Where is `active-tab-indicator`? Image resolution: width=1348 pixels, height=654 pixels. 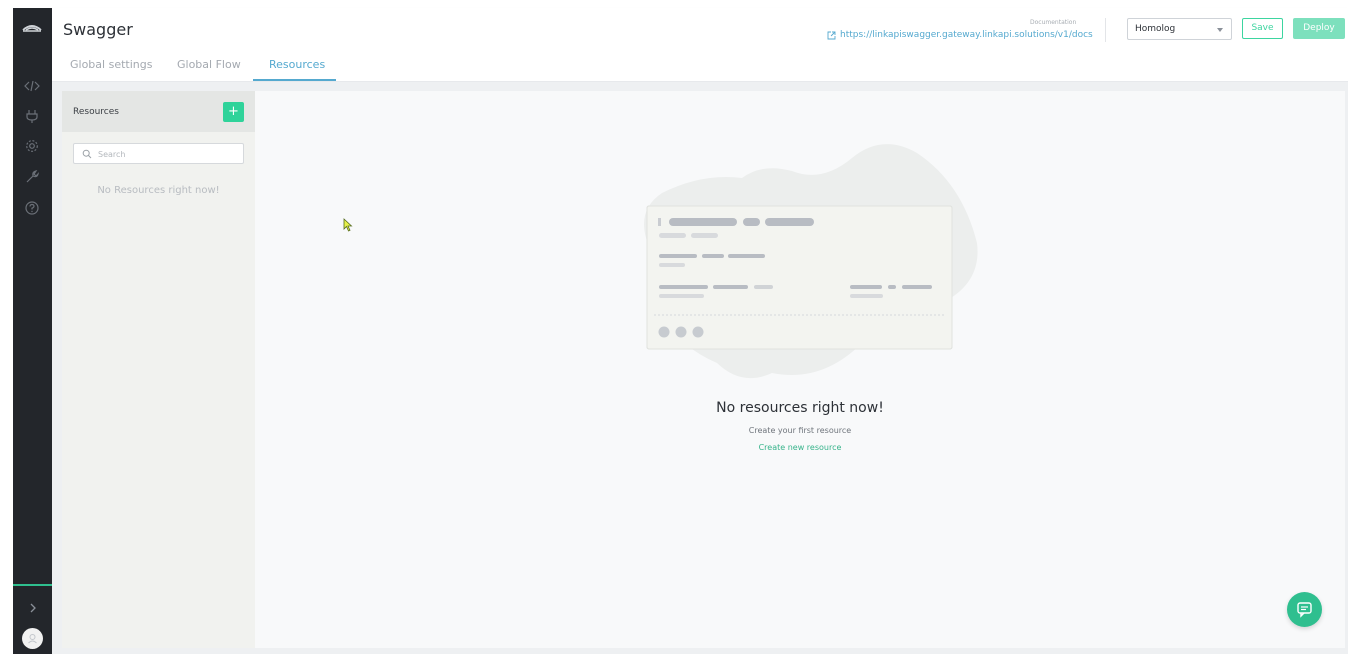 active-tab-indicator is located at coordinates (294, 80).